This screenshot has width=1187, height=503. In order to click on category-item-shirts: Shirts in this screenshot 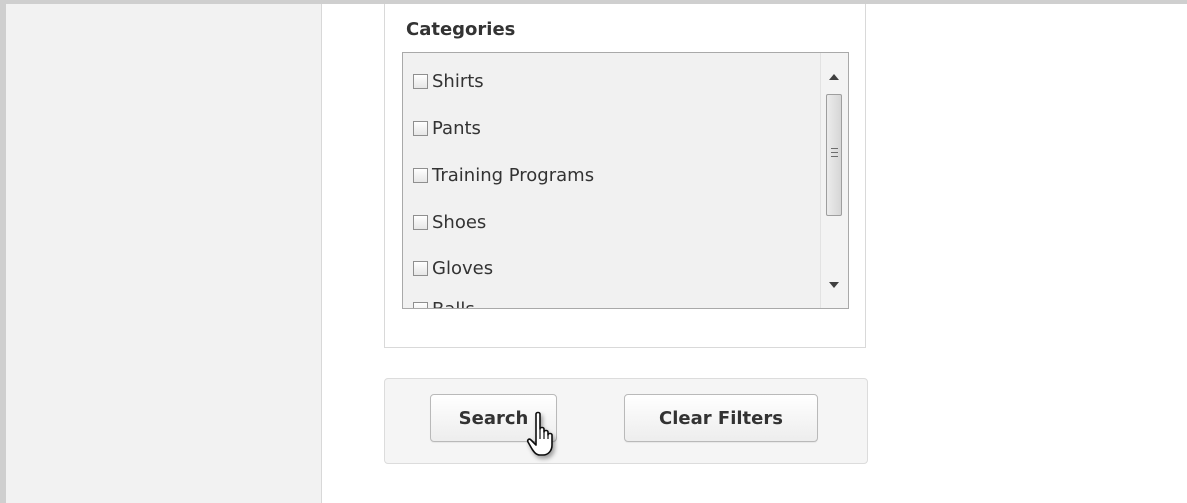, I will do `click(448, 81)`.